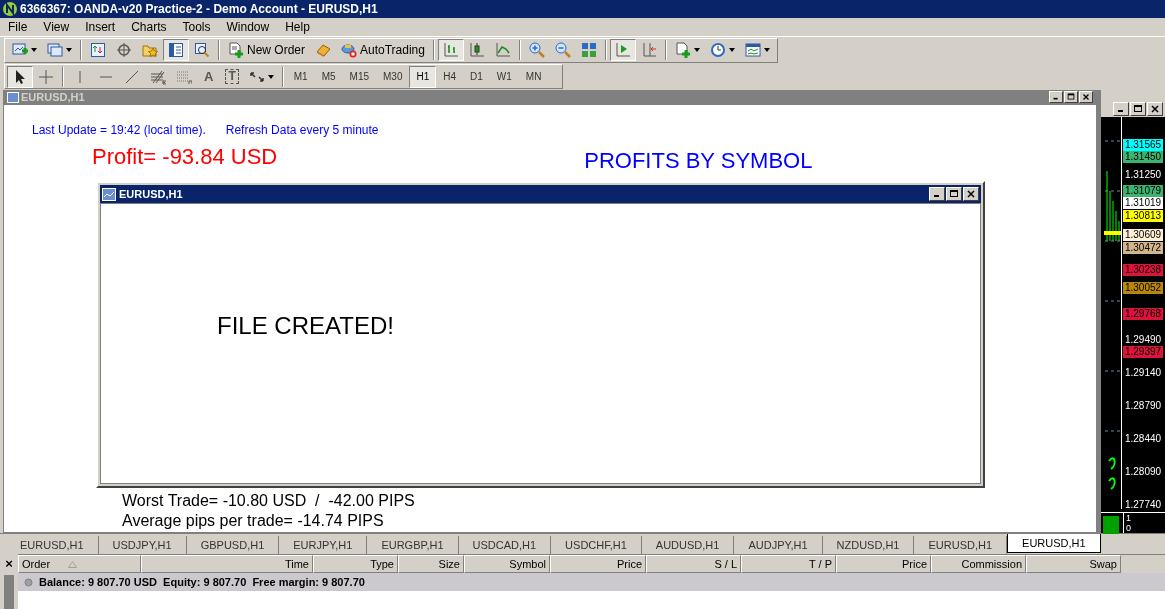  Describe the element at coordinates (1143, 235) in the screenshot. I see `price-label: 1.30609` at that location.